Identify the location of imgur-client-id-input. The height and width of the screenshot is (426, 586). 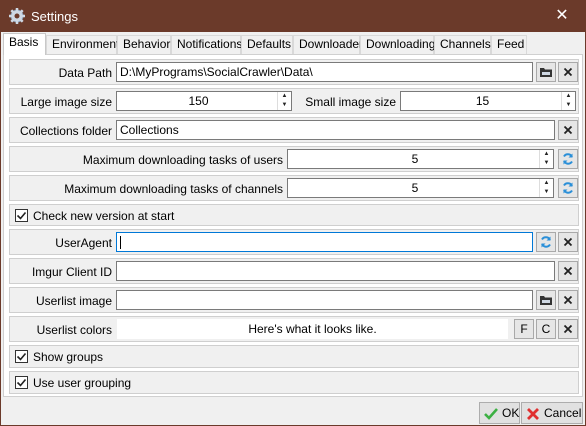
(335, 271).